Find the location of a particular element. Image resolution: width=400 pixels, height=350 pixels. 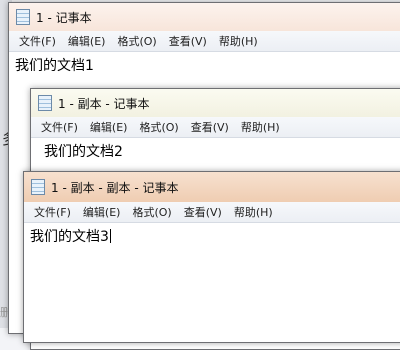

title-bar: 1 - 记事本 is located at coordinates (204, 17).